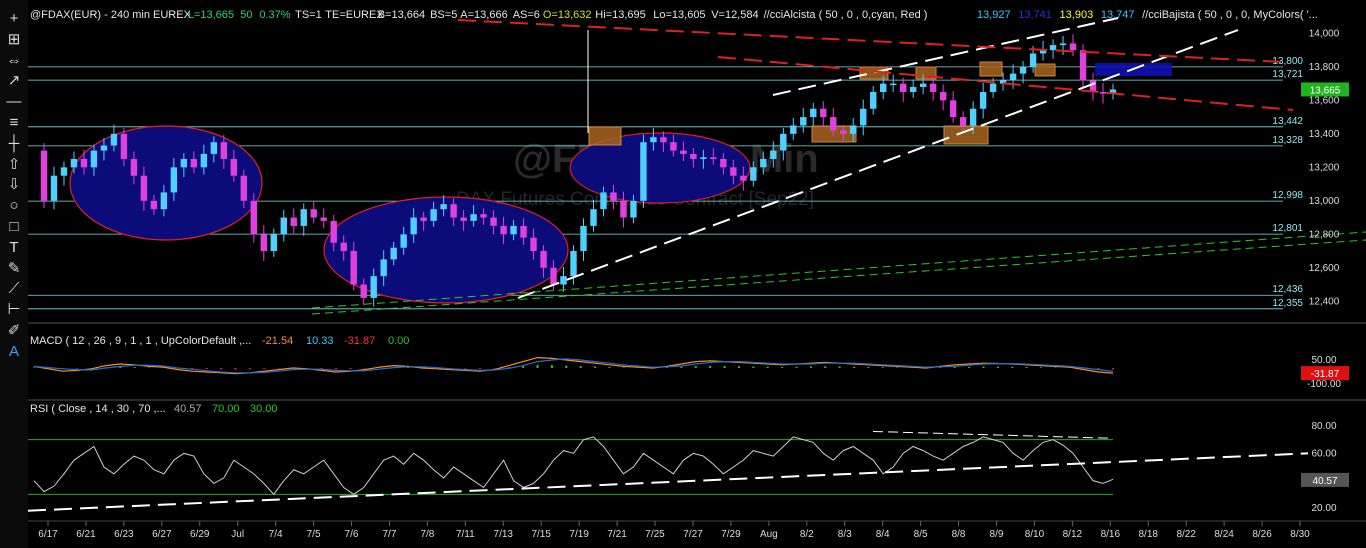  I want to click on price-tick-label: 13,800, so click(1324, 67).